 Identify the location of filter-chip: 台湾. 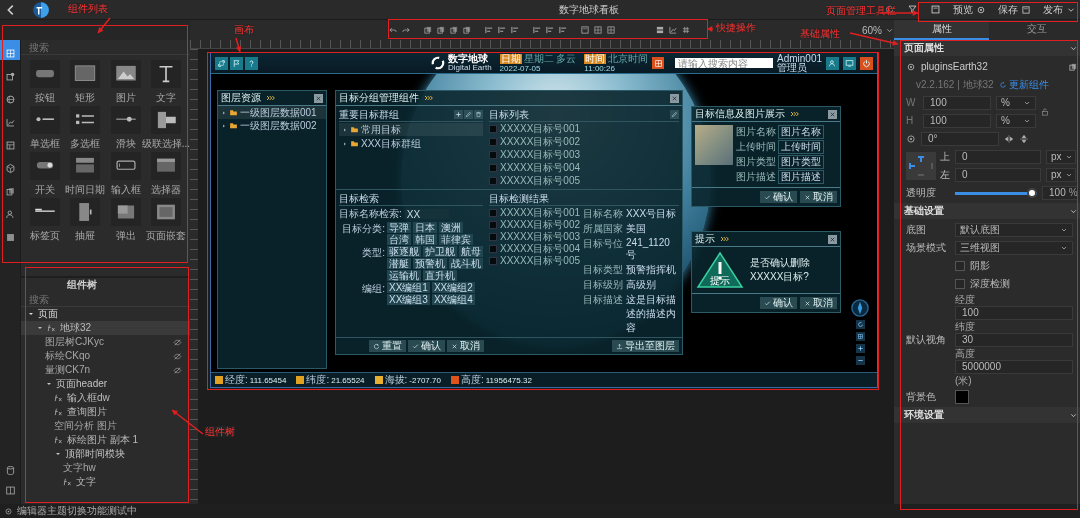
(399, 239).